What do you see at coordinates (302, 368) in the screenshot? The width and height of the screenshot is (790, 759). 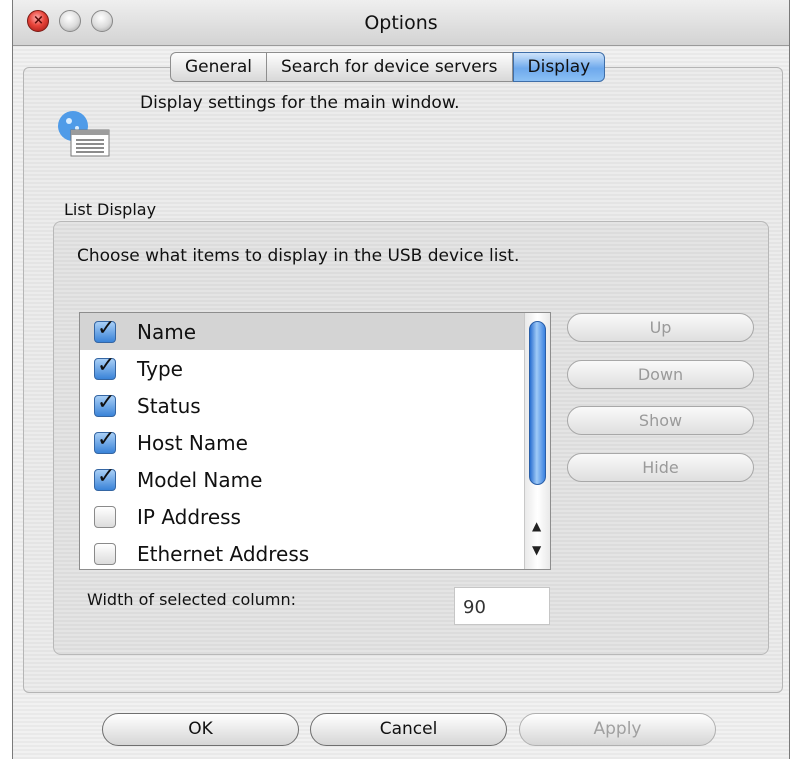 I see `list-item-type: ✓ Type` at bounding box center [302, 368].